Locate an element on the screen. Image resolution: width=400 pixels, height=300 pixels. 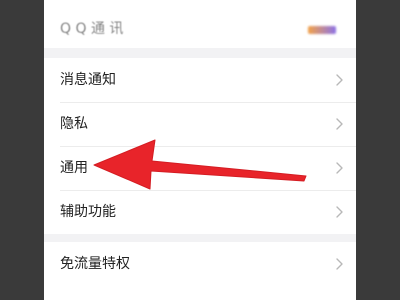
blurred-overlay is located at coordinates (254, 12).